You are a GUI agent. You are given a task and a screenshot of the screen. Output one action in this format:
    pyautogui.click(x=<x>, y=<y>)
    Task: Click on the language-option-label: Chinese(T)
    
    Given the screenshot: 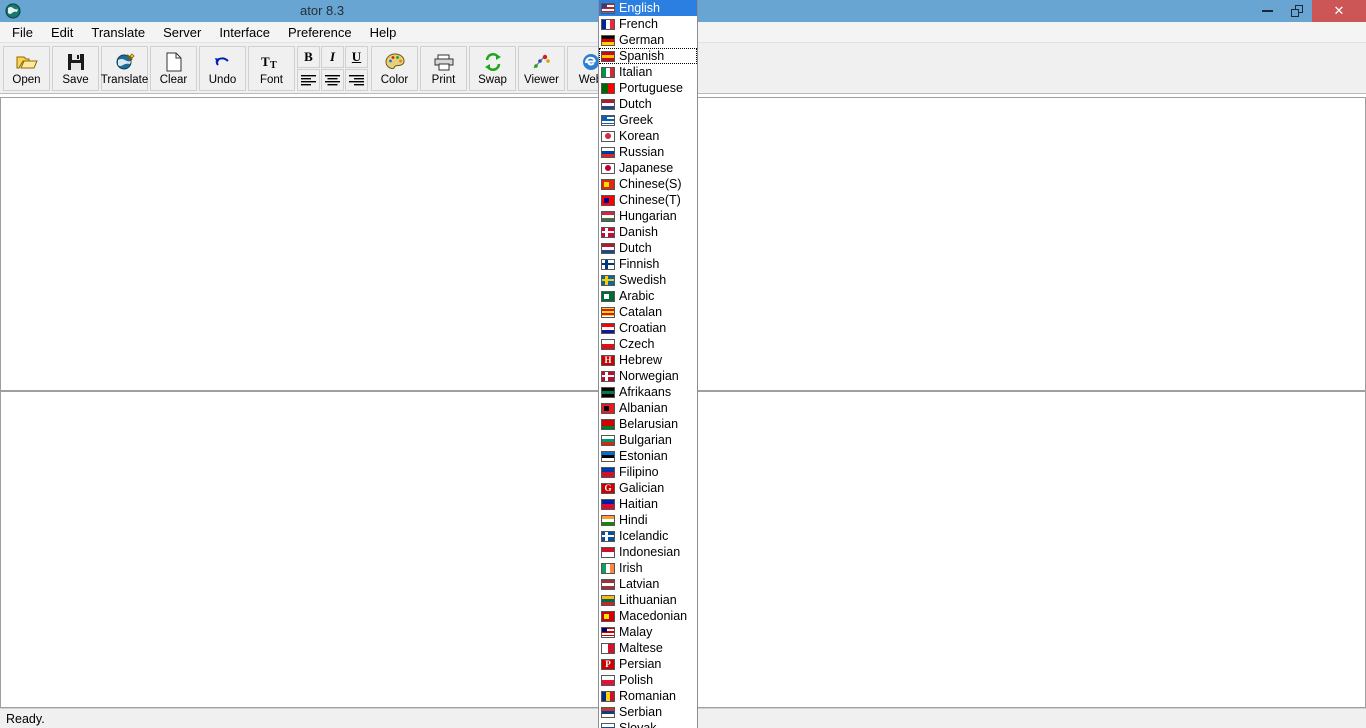 What is the action you would take?
    pyautogui.click(x=650, y=200)
    